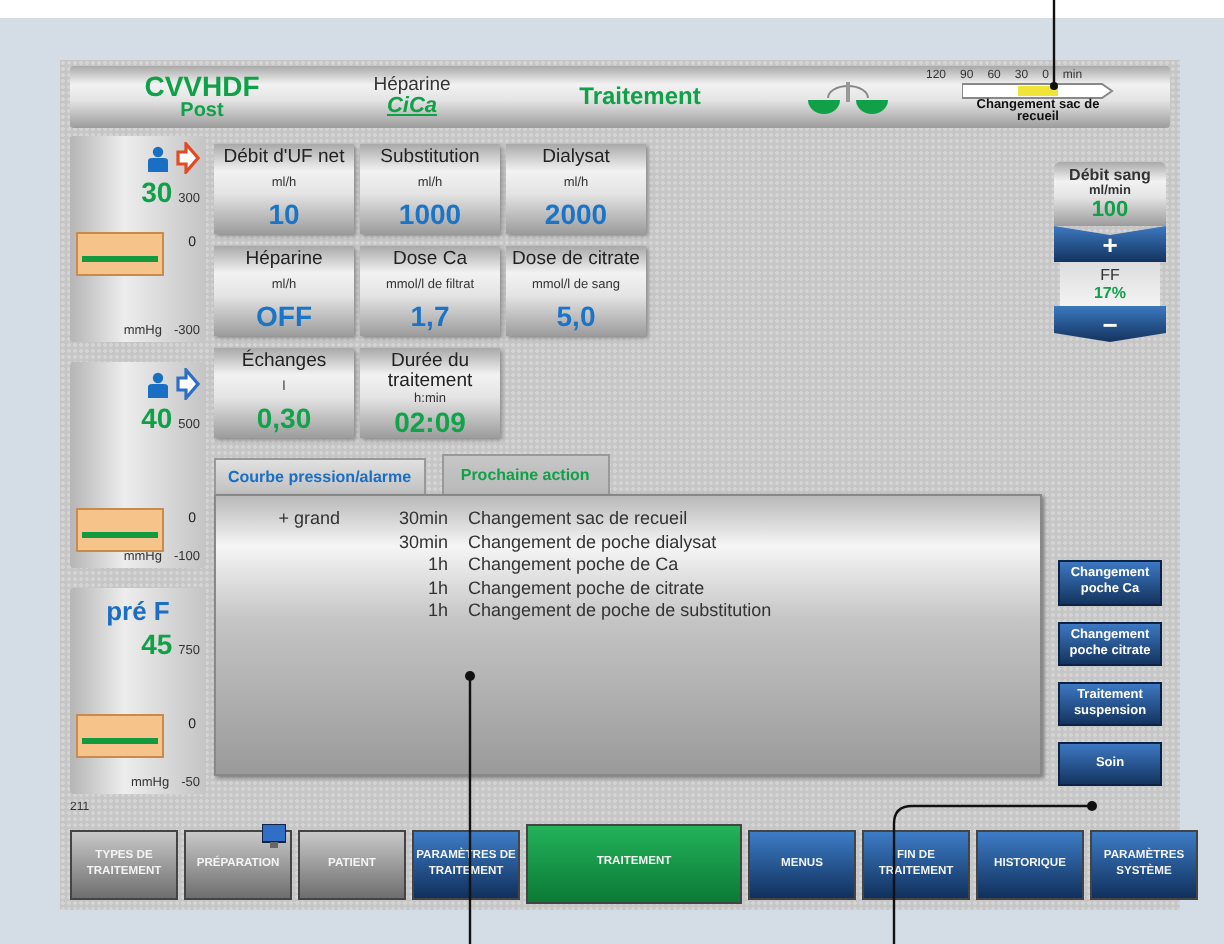  I want to click on ff-display: FF 17%, so click(1110, 284).